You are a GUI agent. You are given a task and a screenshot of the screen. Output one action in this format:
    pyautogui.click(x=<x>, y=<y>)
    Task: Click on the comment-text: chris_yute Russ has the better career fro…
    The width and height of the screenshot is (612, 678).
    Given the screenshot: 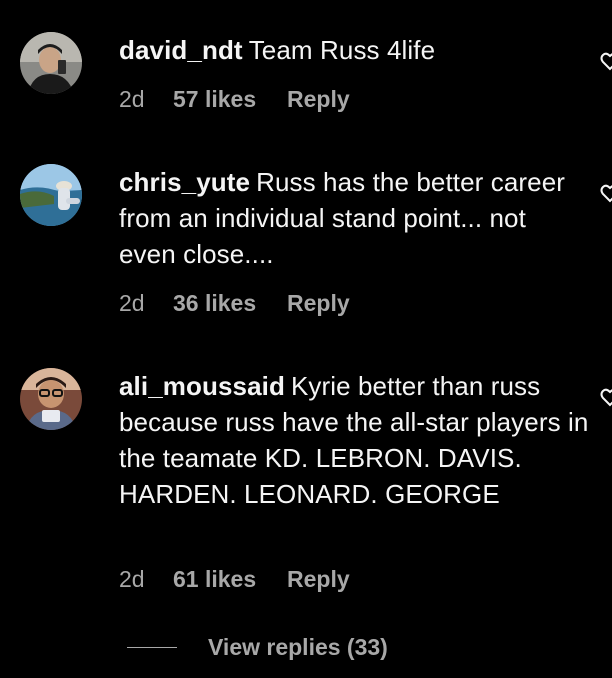 What is the action you would take?
    pyautogui.click(x=354, y=218)
    